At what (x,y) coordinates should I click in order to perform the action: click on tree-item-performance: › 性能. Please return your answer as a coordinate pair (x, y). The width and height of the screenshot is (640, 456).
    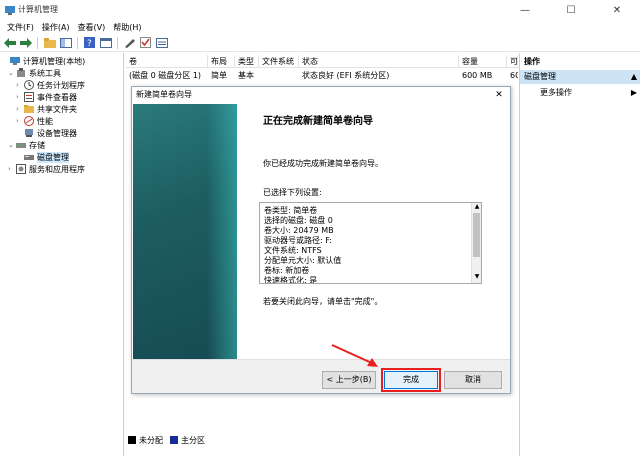
    Looking at the image, I should click on (34, 121).